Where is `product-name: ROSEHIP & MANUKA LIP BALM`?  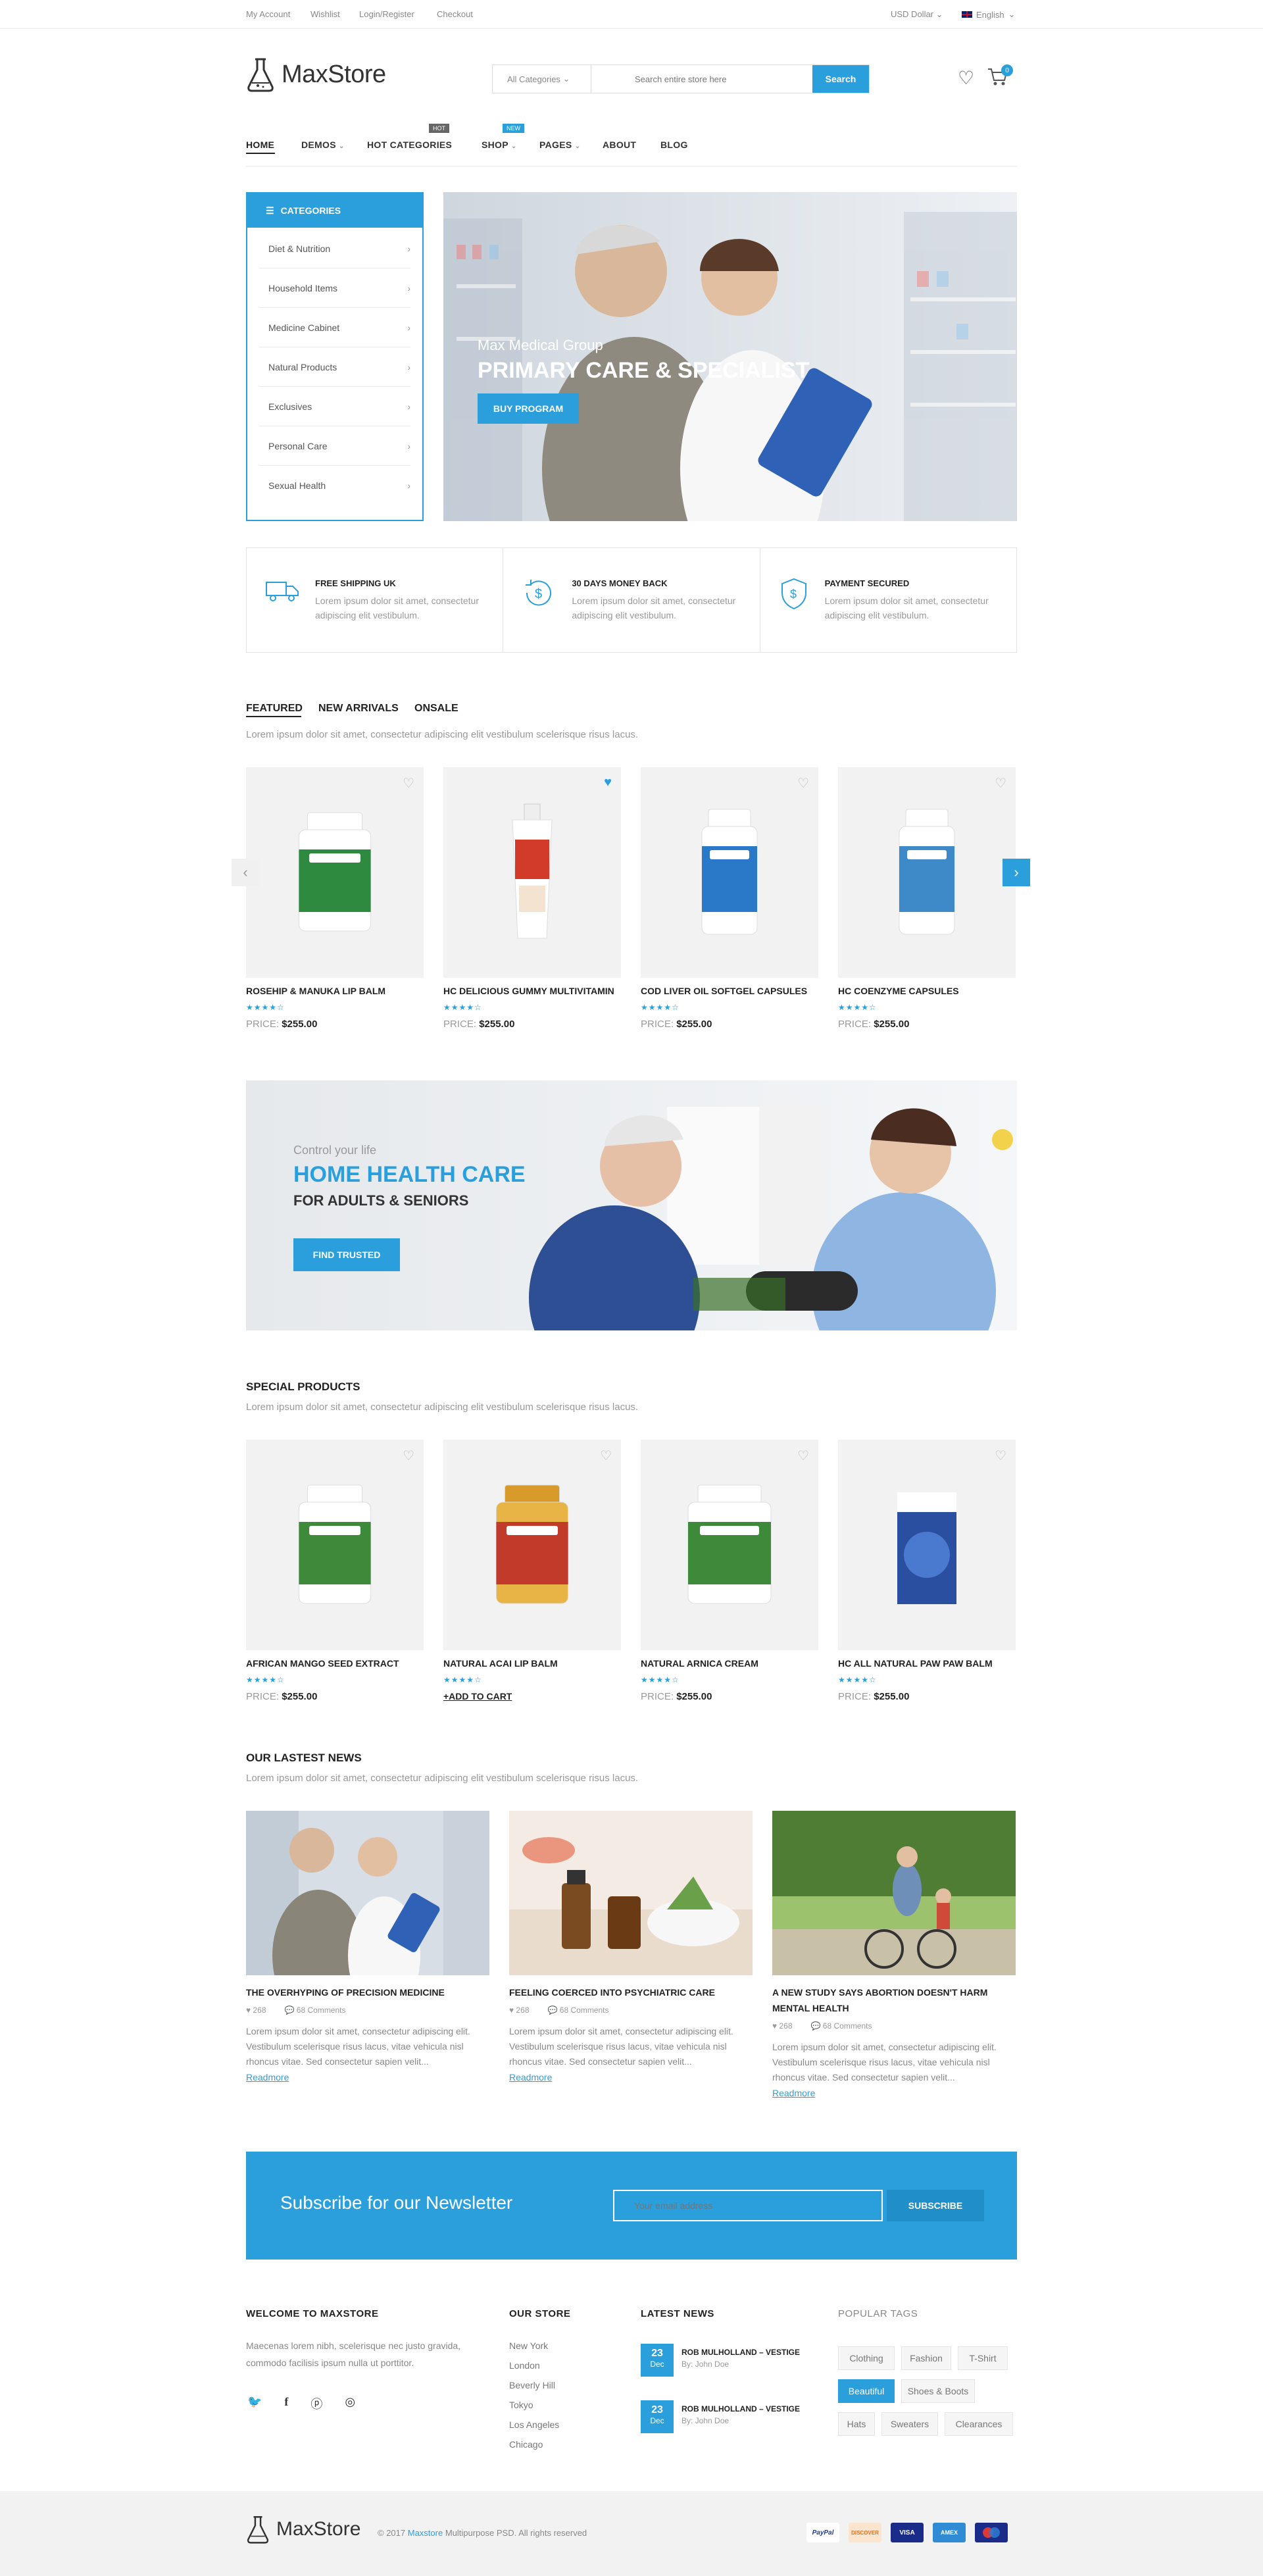 product-name: ROSEHIP & MANUKA LIP BALM is located at coordinates (335, 991).